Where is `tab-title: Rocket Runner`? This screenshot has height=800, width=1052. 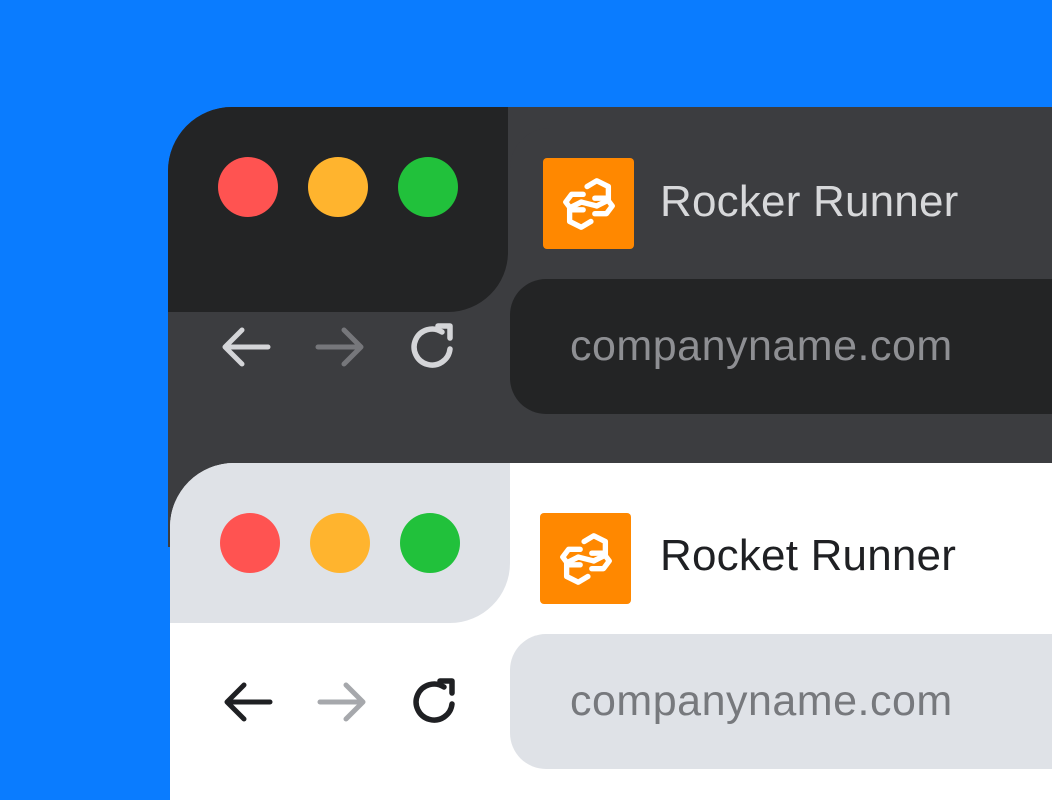
tab-title: Rocket Runner is located at coordinates (808, 555).